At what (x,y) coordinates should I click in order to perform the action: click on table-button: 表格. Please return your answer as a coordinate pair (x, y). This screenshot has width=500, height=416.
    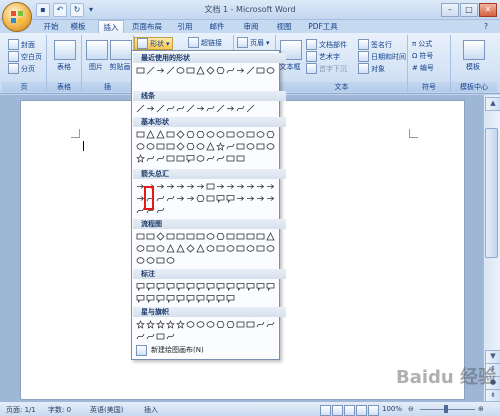
    Looking at the image, I should click on (64, 67).